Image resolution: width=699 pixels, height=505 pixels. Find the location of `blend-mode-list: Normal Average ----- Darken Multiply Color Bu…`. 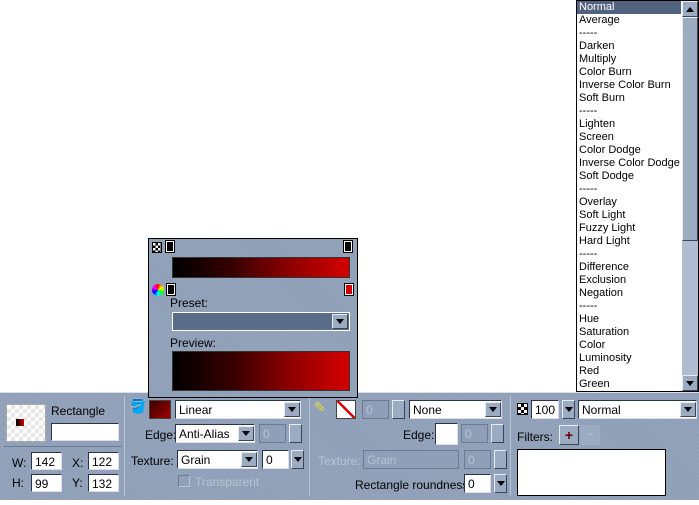

blend-mode-list: Normal Average ----- Darken Multiply Color Bu… is located at coordinates (637, 196).